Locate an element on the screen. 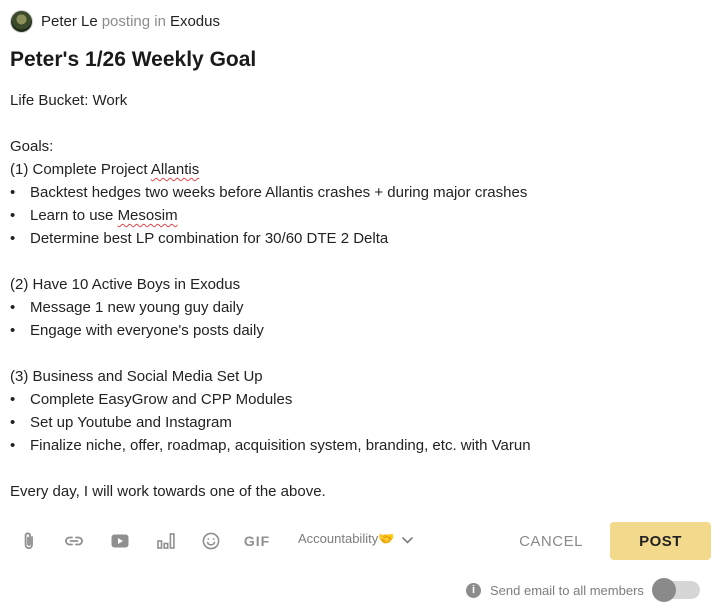  send-email-label: Send email to all members is located at coordinates (567, 590).